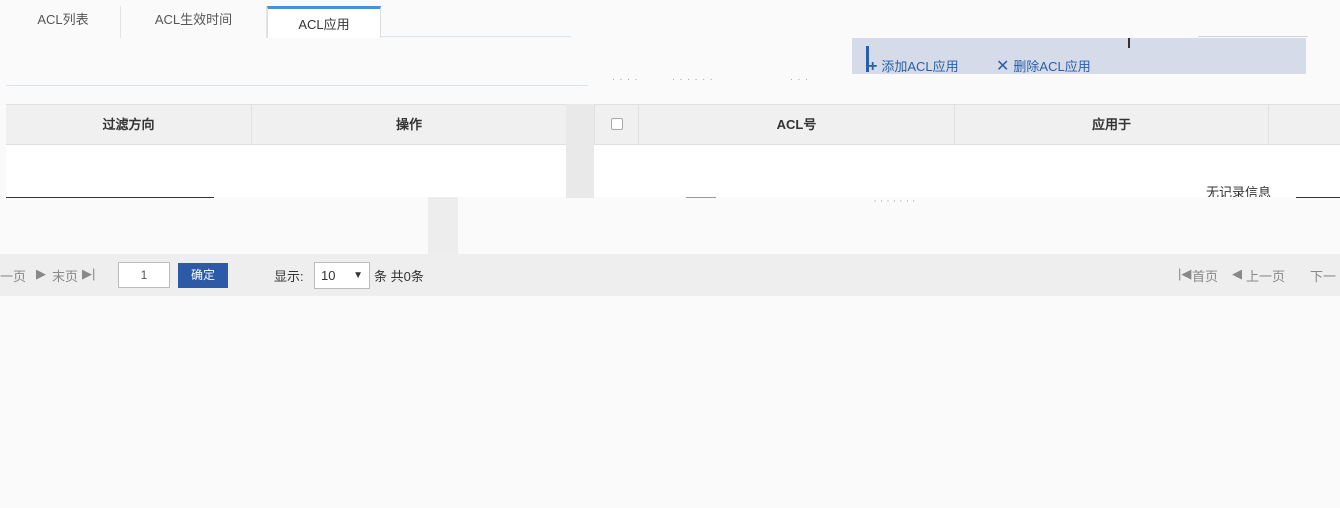 This screenshot has width=1340, height=508. Describe the element at coordinates (873, 67) in the screenshot. I see `plus-icon: +` at that location.